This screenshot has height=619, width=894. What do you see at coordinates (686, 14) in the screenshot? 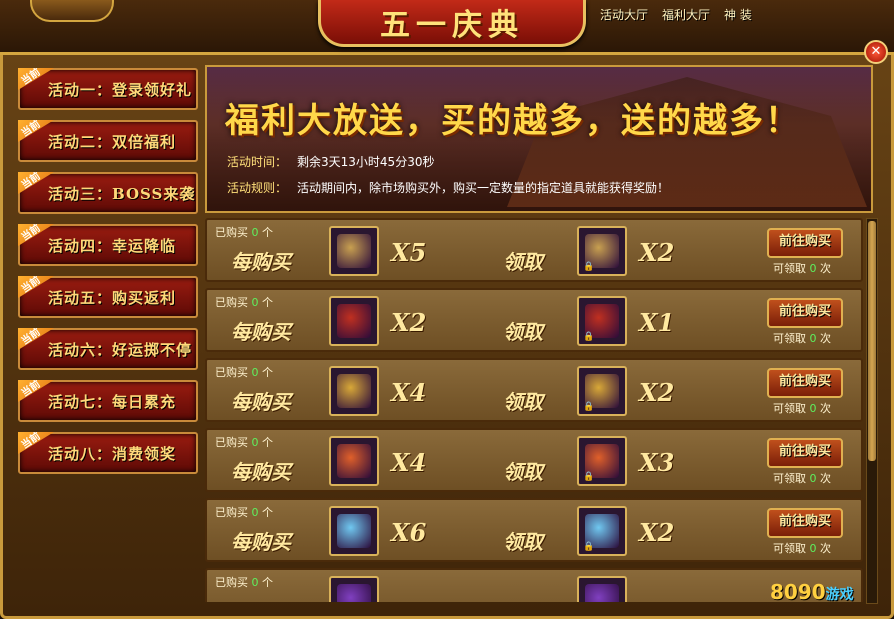
I see `nav-welfare-hall: 福利大厅` at bounding box center [686, 14].